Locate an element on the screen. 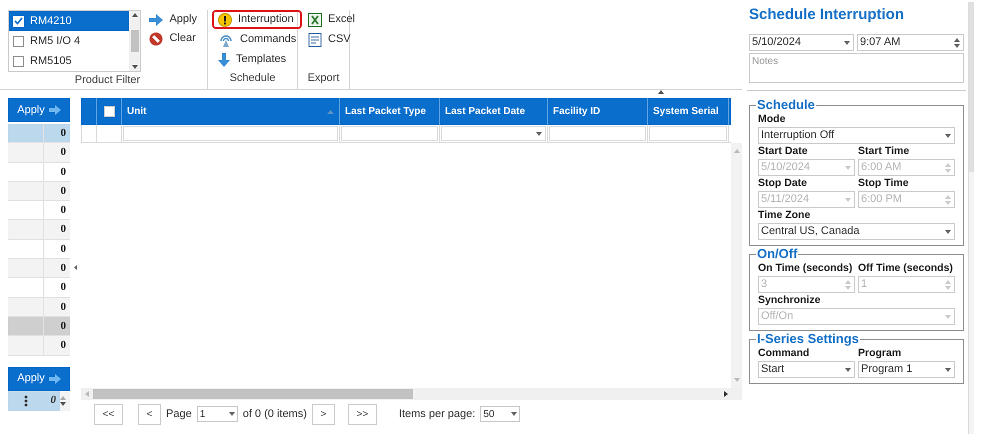 This screenshot has width=983, height=436. group-title: On/Off is located at coordinates (777, 254).